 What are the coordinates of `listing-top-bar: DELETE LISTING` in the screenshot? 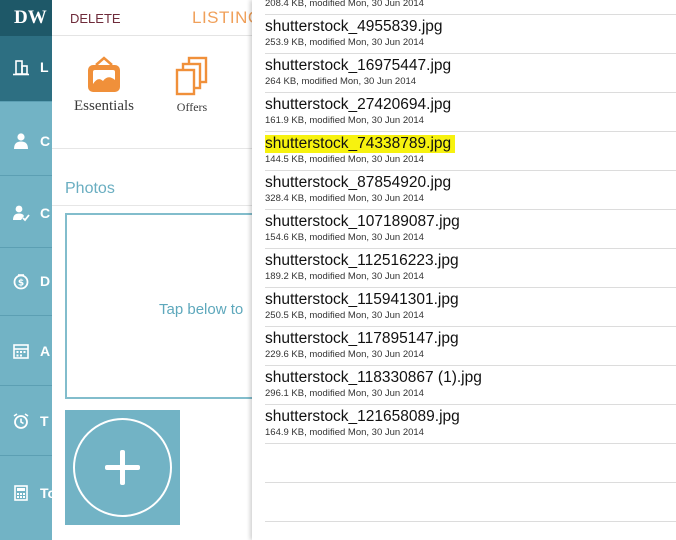 It's located at (156, 18).